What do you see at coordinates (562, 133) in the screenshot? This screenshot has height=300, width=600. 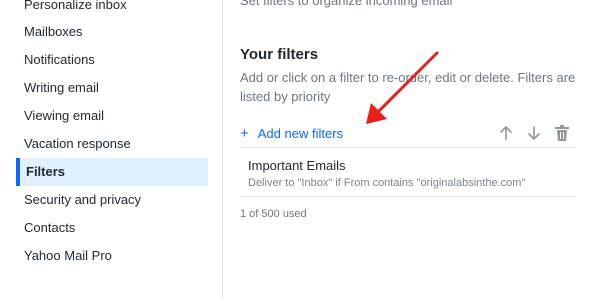 I see `trash-icon` at bounding box center [562, 133].